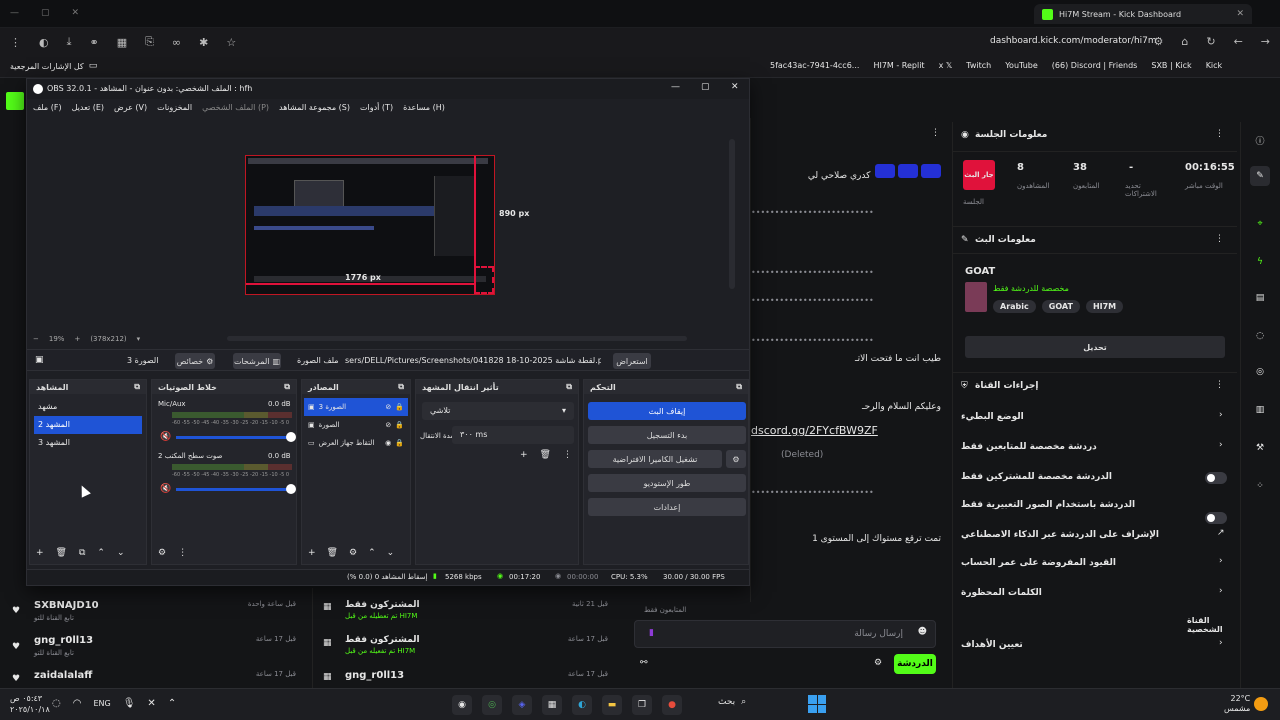  Describe the element at coordinates (1143, 14) in the screenshot. I see `active-tab: Hi7M Stream - Kick Dashboard ✕` at that location.